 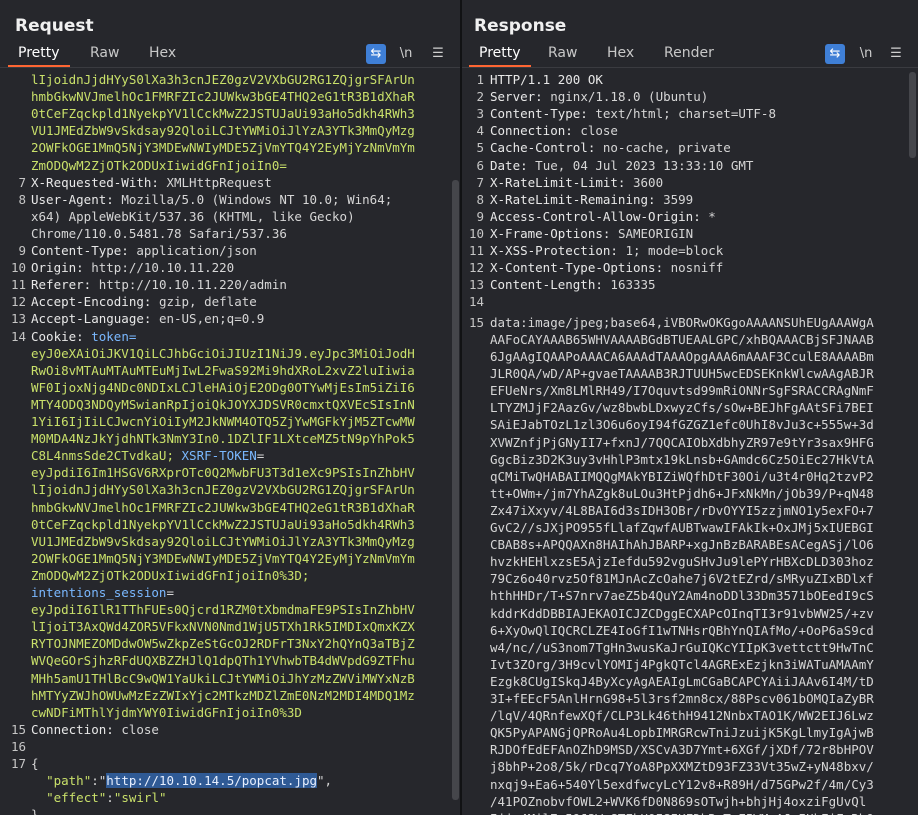 What do you see at coordinates (480, 148) in the screenshot?
I see `line-number: 5` at bounding box center [480, 148].